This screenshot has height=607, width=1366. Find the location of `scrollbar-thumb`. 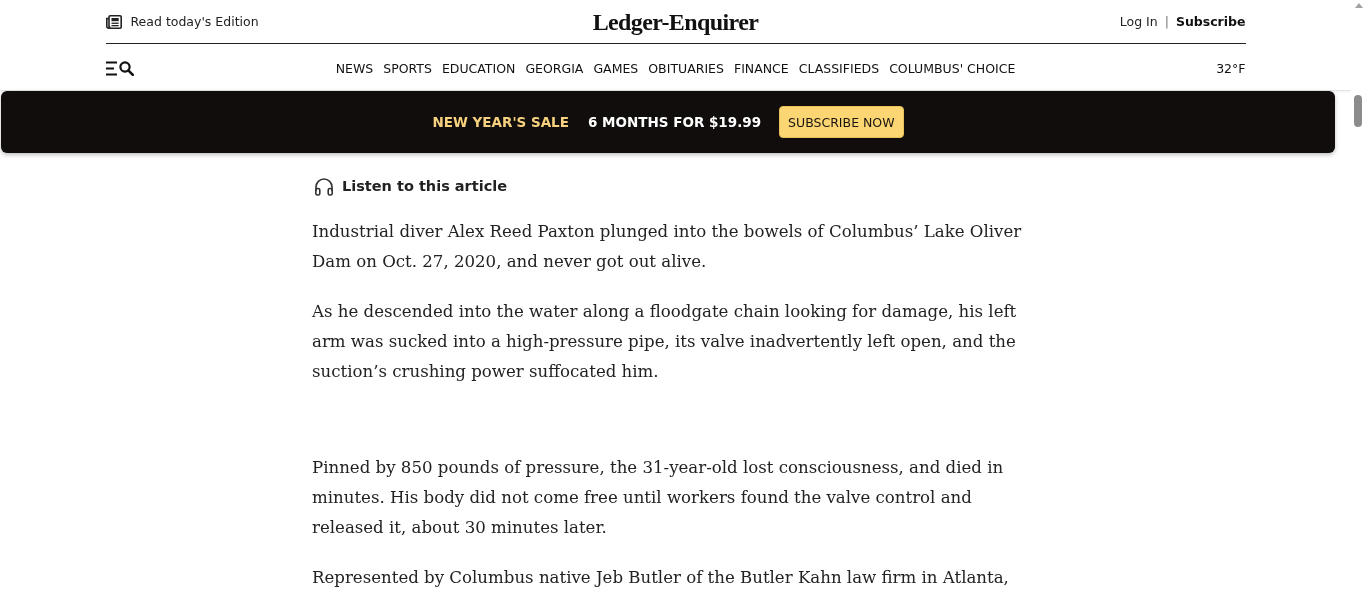

scrollbar-thumb is located at coordinates (1358, 111).